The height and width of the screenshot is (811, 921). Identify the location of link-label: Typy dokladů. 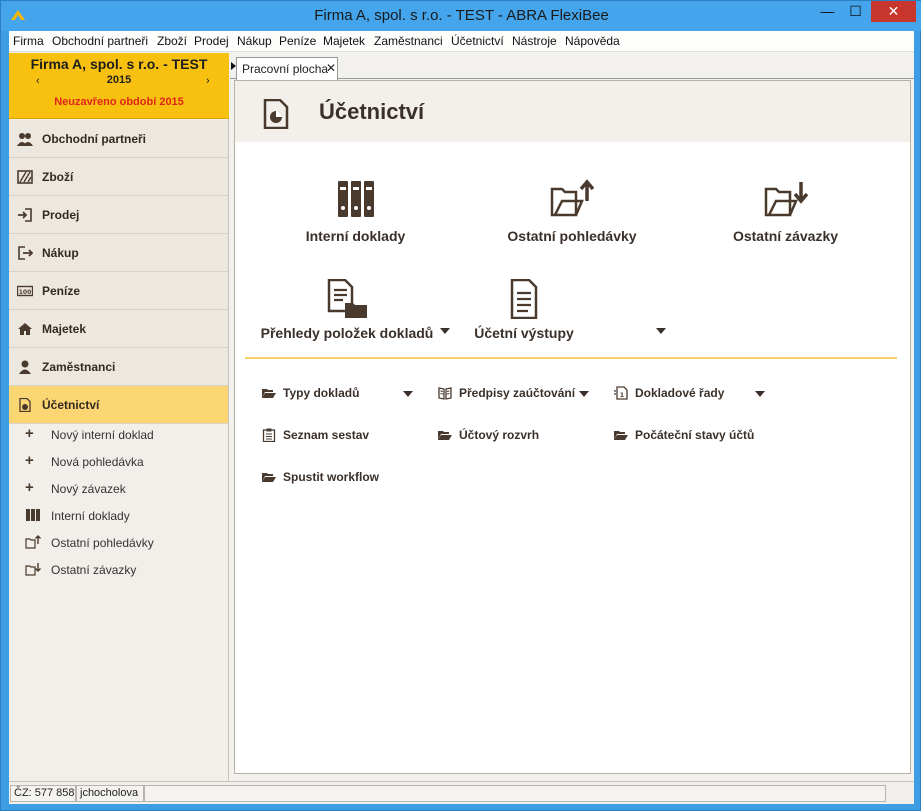
(321, 393).